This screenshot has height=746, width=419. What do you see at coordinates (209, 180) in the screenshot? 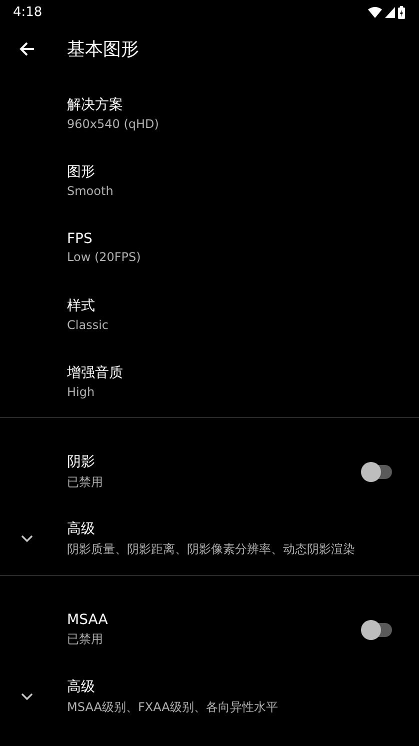
I see `preference-item: 图形 Smooth` at bounding box center [209, 180].